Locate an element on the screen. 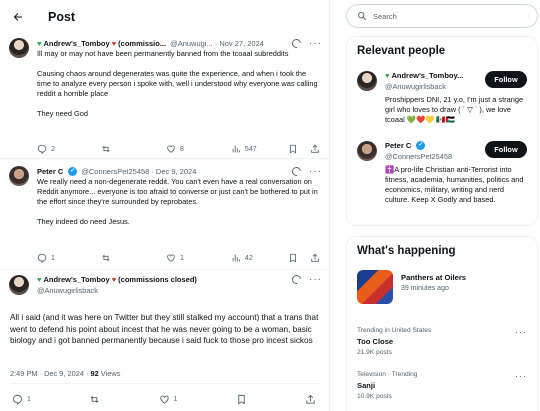  tweet-date: · Dec 9, 2024 is located at coordinates (173, 171).